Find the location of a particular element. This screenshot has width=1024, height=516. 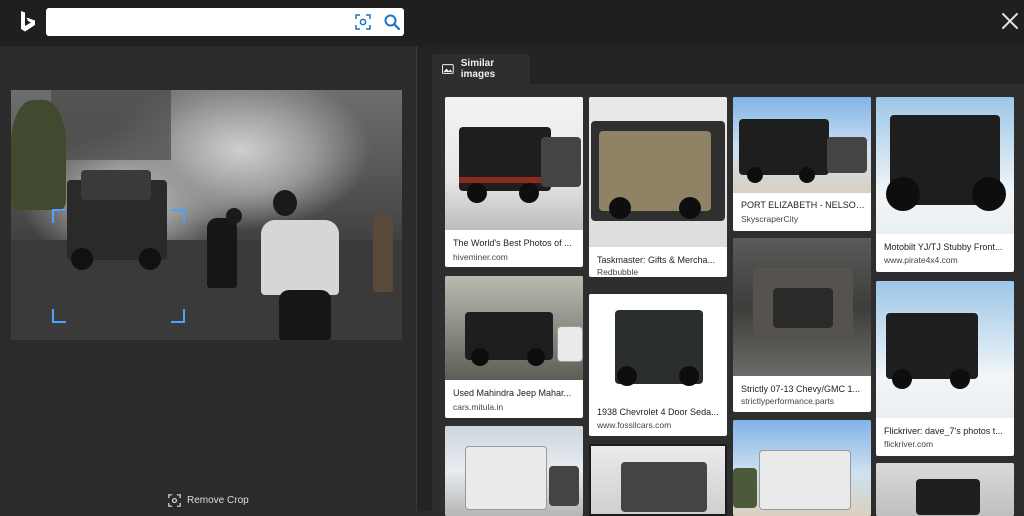

search-box is located at coordinates (225, 22).